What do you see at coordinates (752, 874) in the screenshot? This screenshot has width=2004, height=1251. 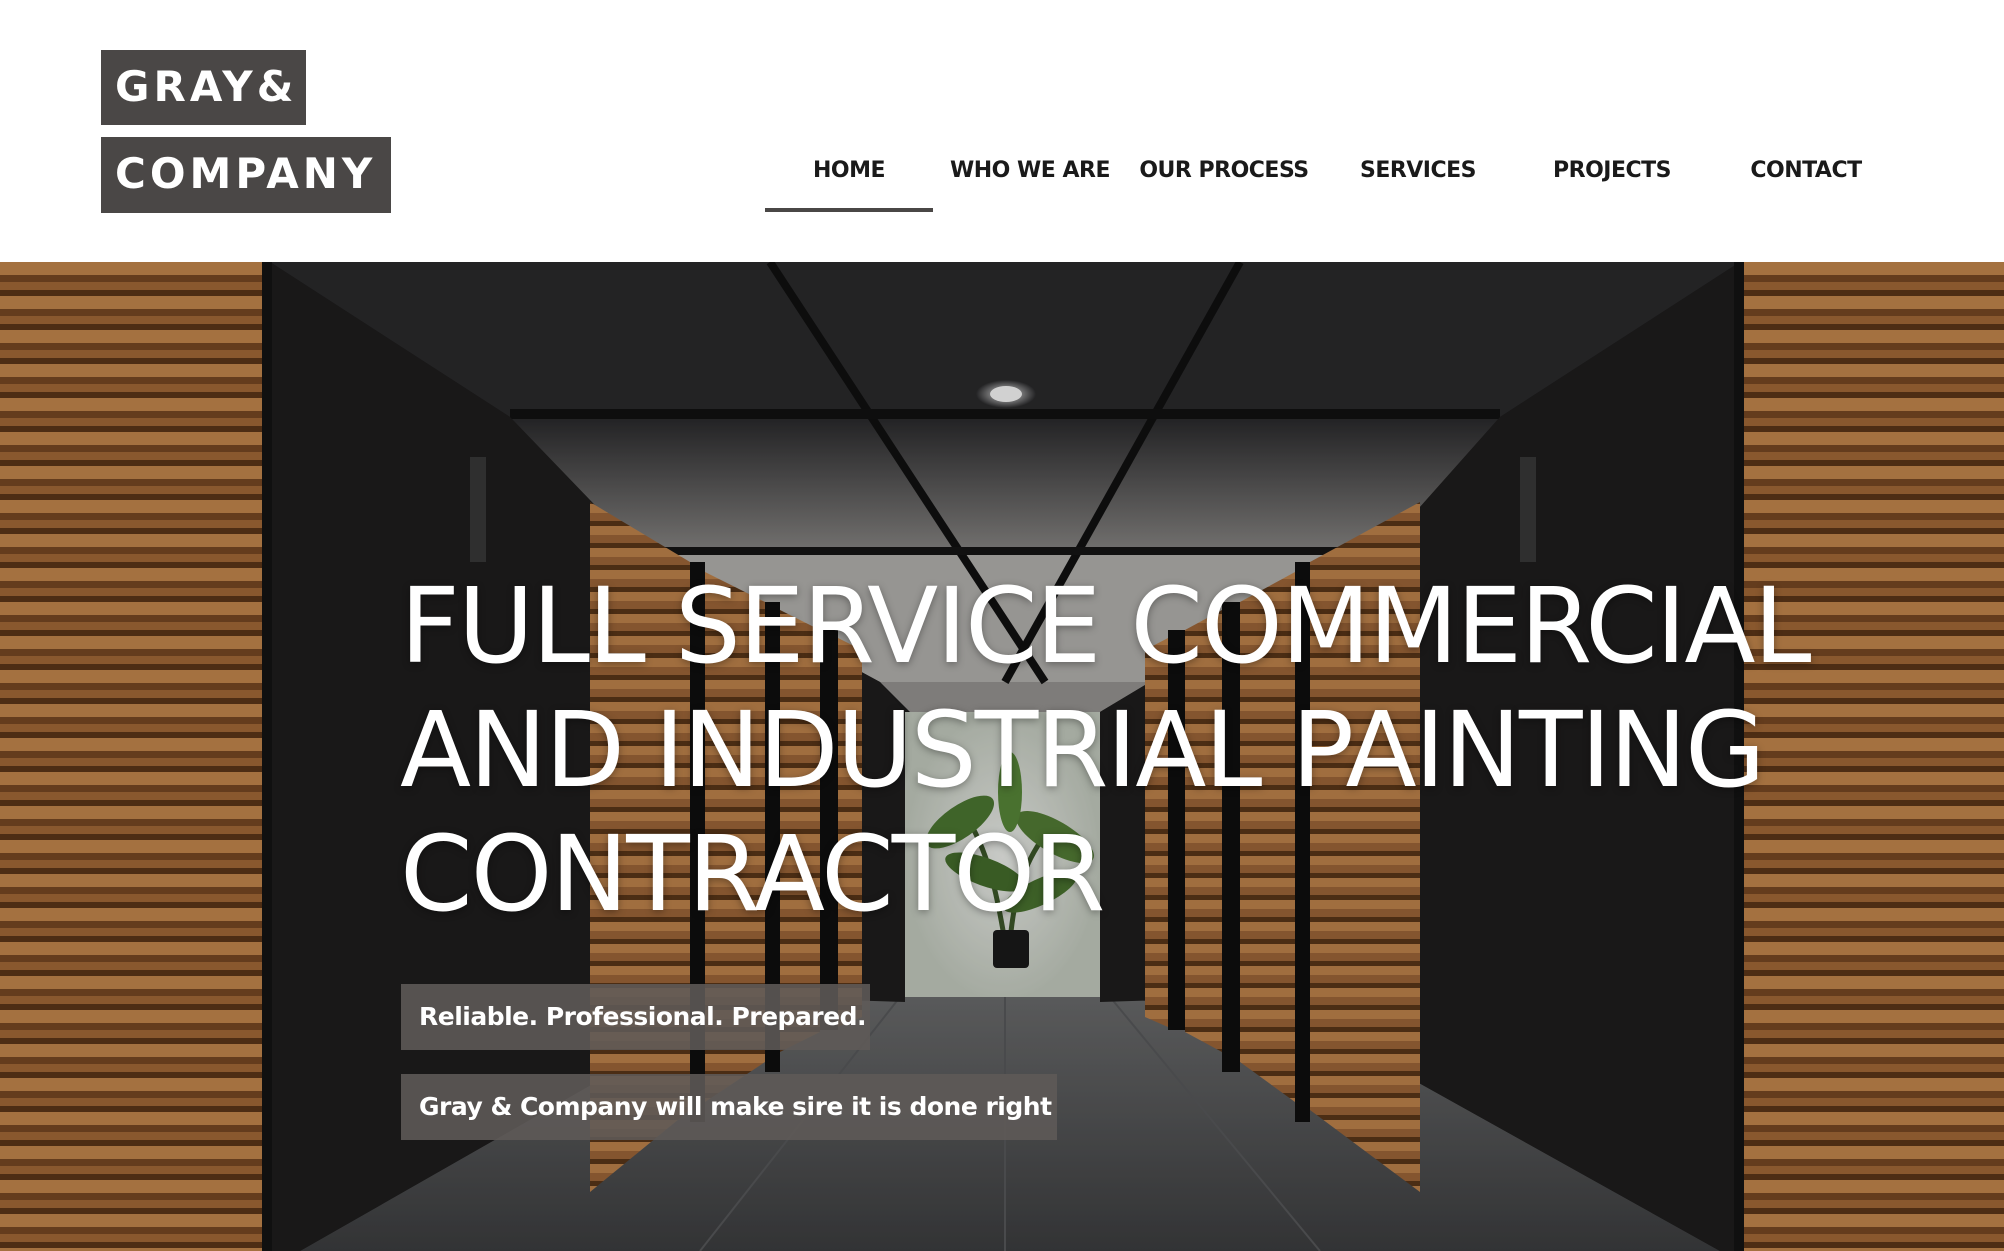 I see `hero-title-line-3: CONTRACTOR` at bounding box center [752, 874].